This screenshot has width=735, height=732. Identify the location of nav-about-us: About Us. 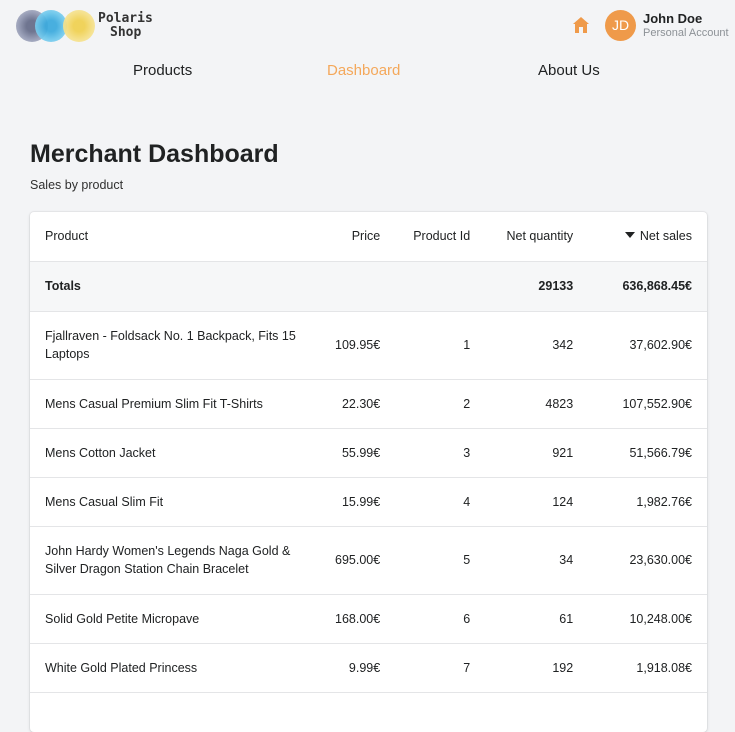
(569, 70).